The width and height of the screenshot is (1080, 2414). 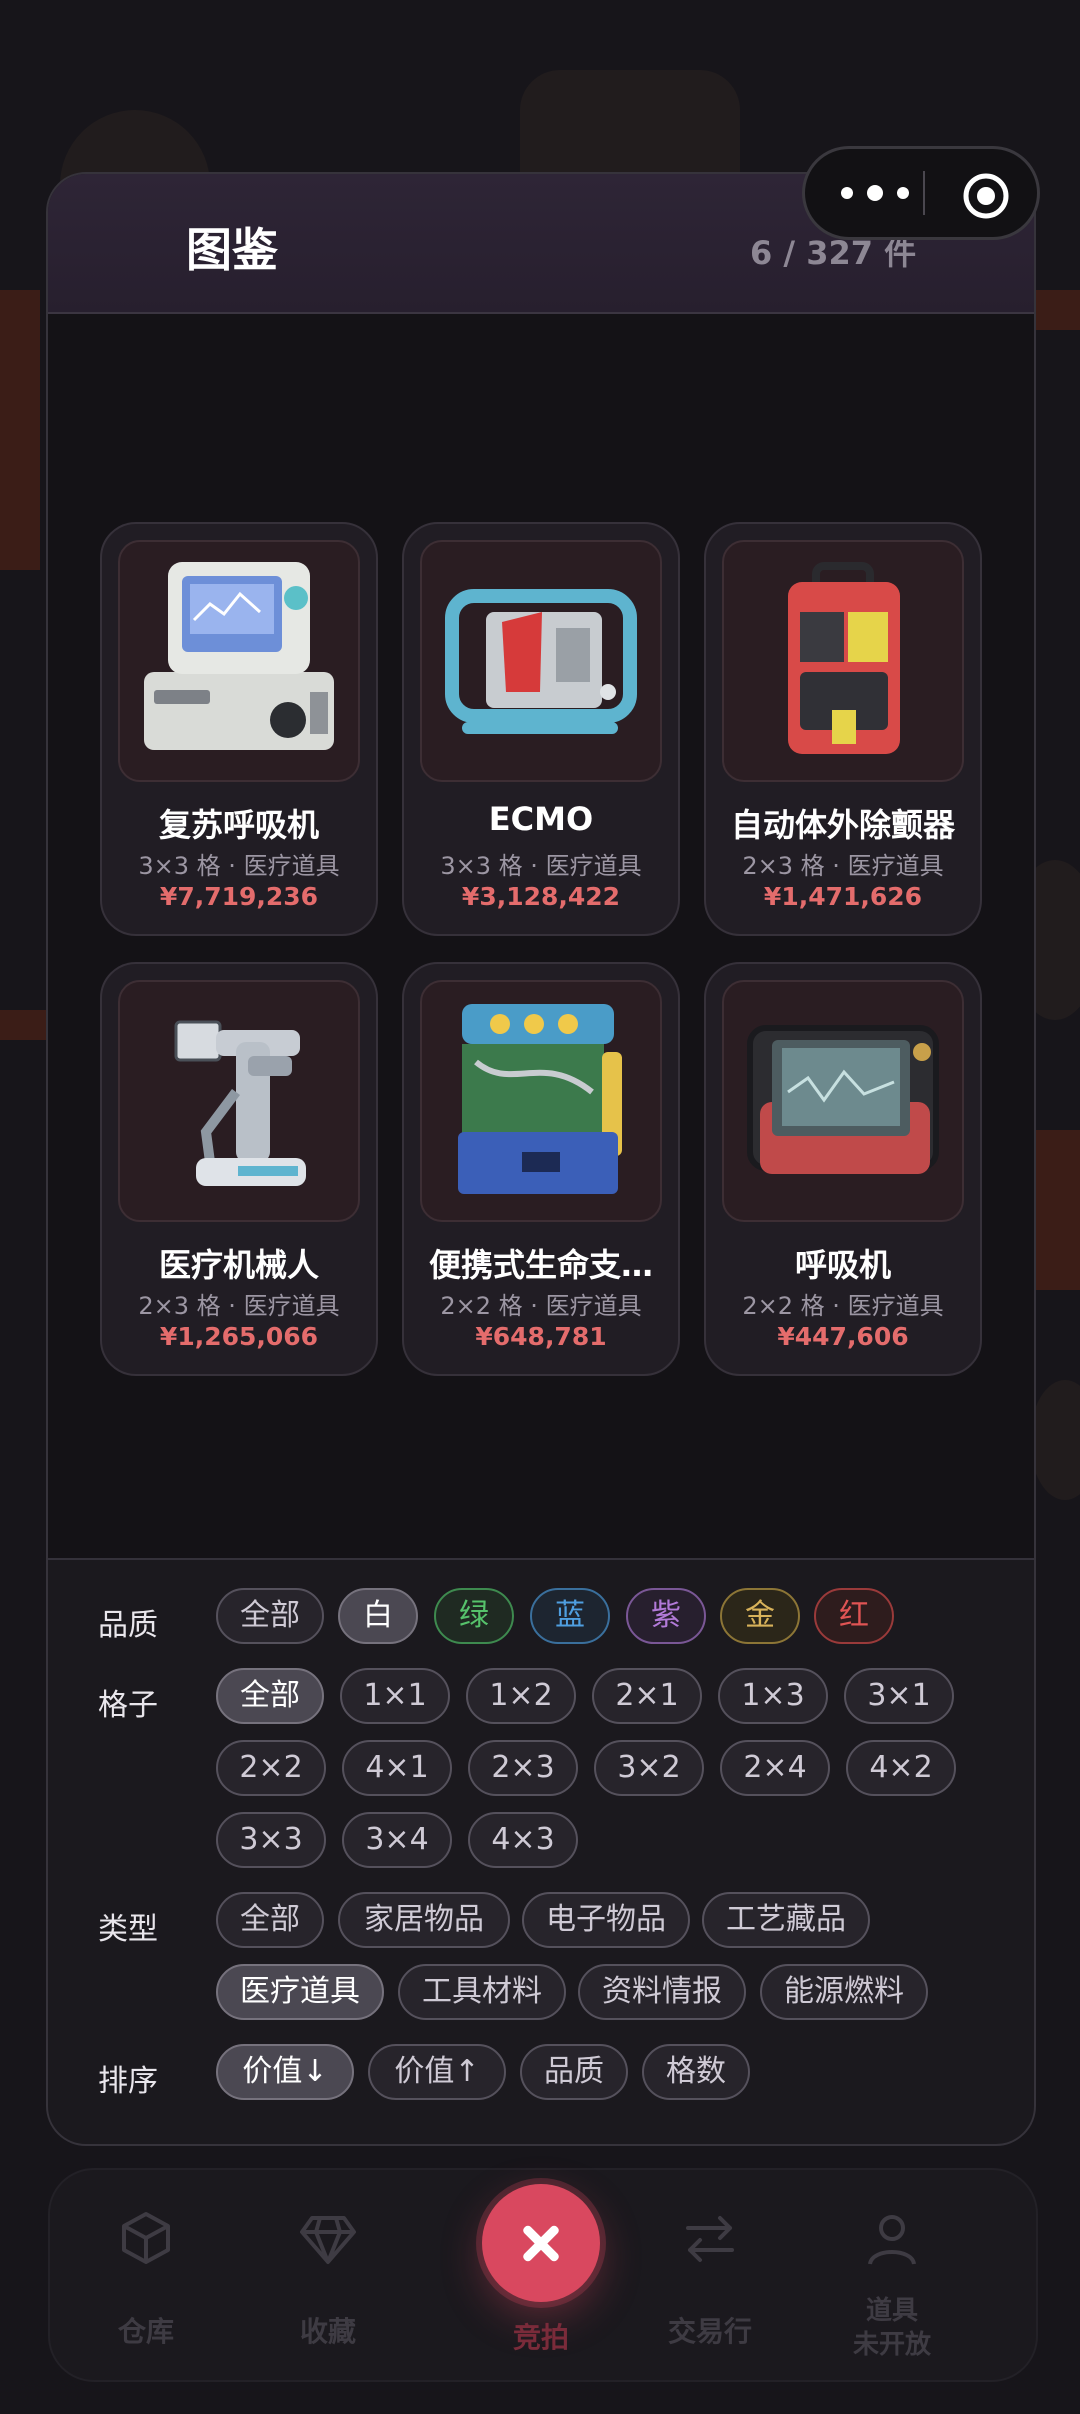 What do you see at coordinates (1055, 1440) in the screenshot?
I see `bg-character-graphic` at bounding box center [1055, 1440].